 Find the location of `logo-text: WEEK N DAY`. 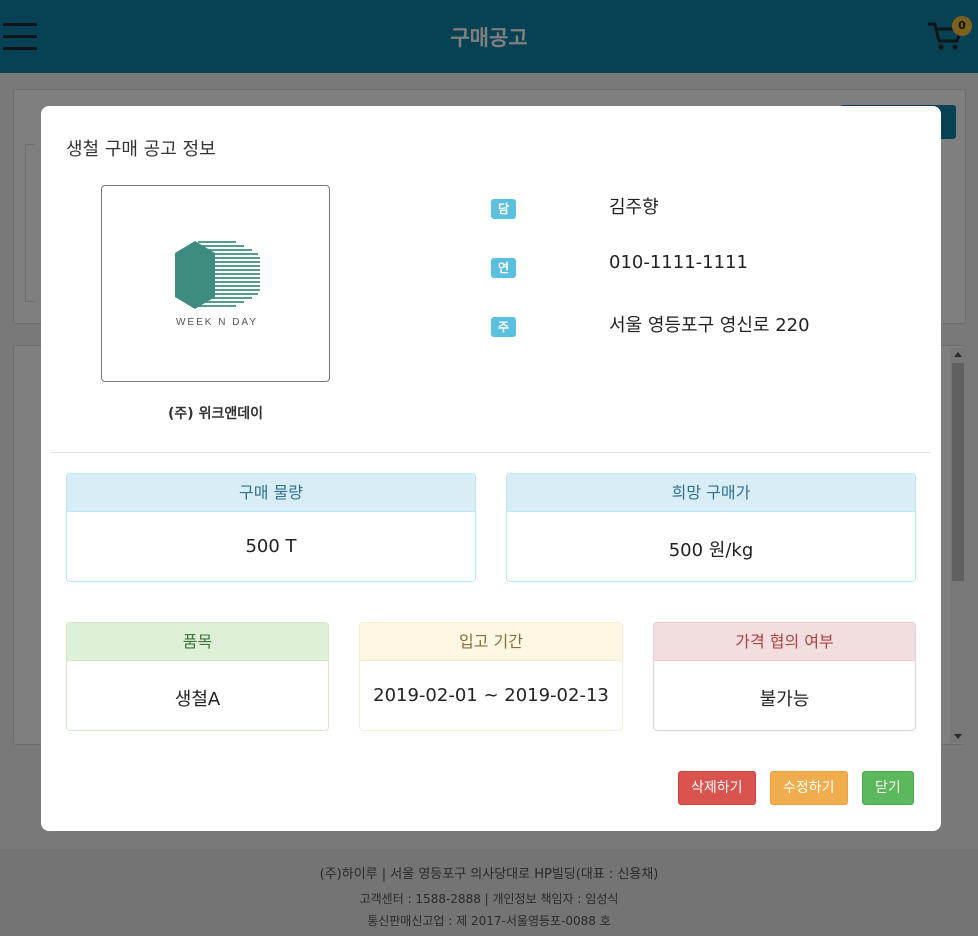

logo-text: WEEK N DAY is located at coordinates (217, 322).